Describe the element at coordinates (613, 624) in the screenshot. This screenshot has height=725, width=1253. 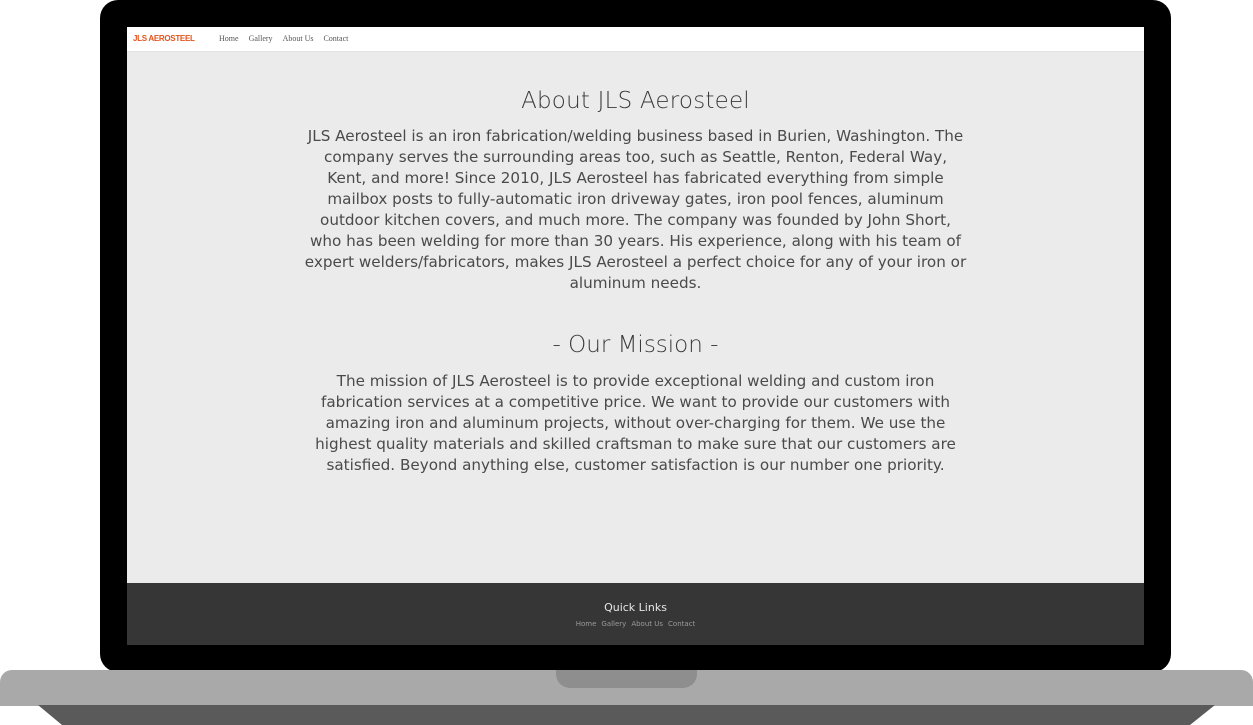
I see `footer-link-gallery: Gallery` at that location.